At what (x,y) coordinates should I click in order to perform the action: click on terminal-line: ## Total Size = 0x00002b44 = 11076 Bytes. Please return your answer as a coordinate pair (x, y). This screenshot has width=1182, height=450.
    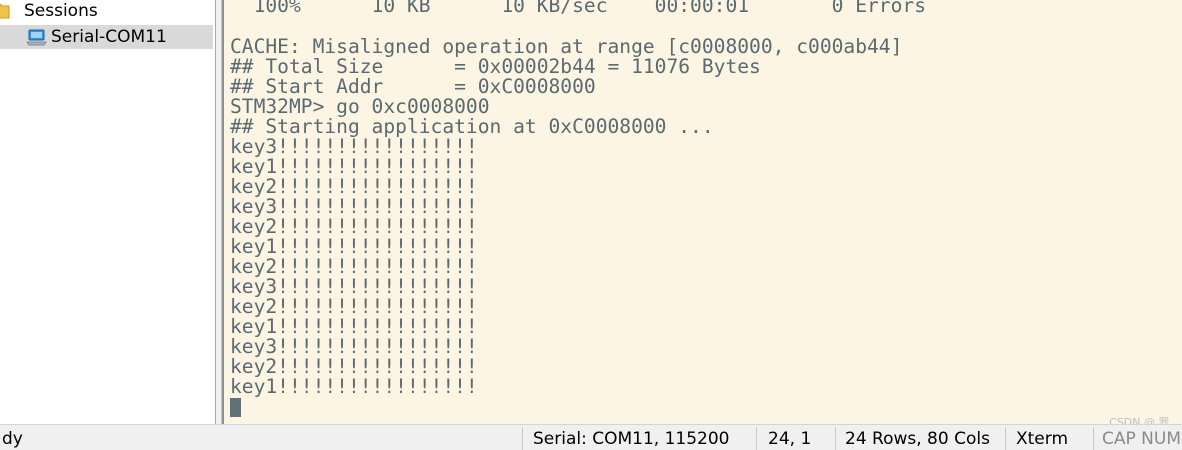
    Looking at the image, I should click on (495, 66).